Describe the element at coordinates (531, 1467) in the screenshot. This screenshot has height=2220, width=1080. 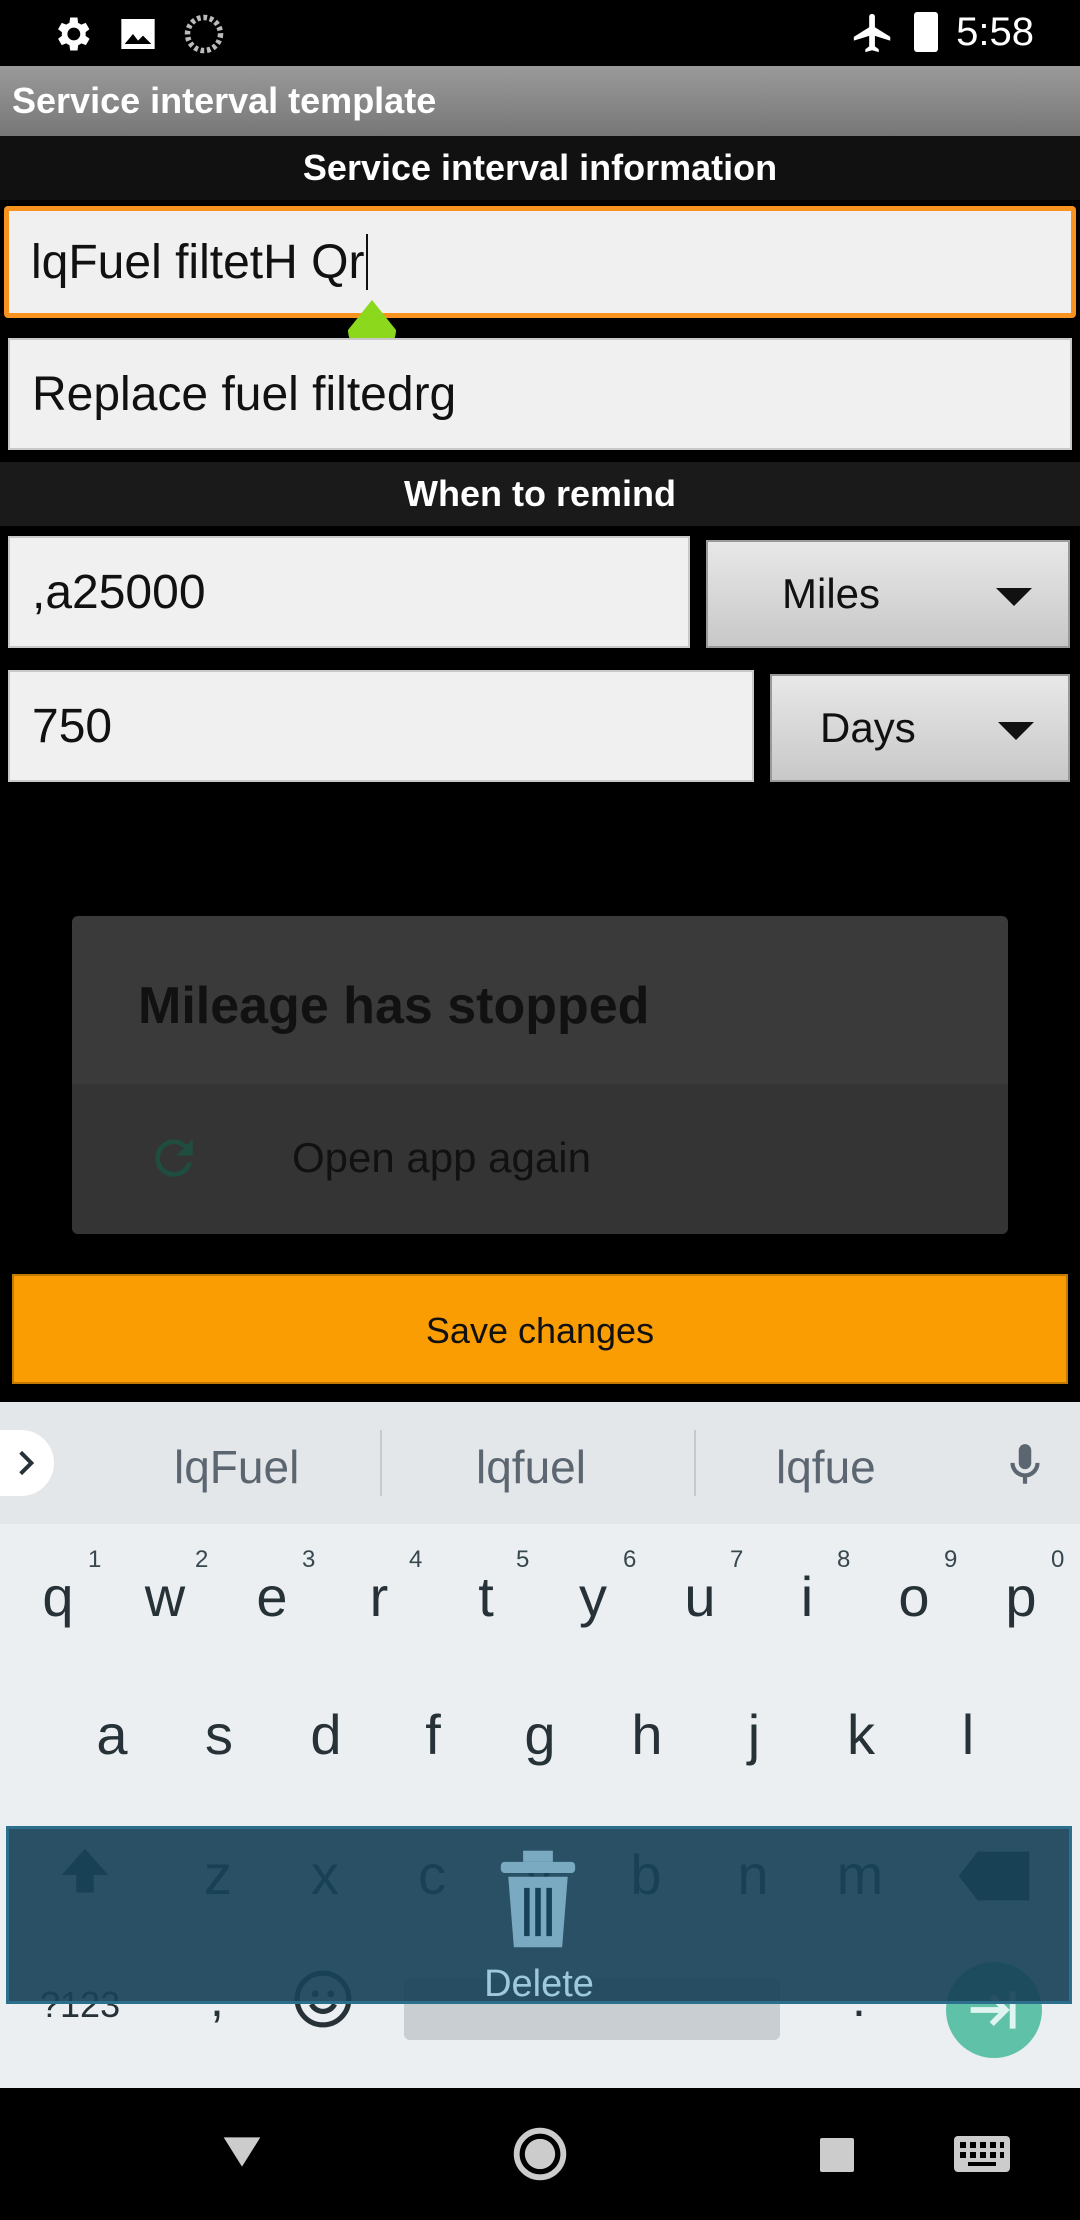
I see `suggestion-2: lqfuel` at that location.